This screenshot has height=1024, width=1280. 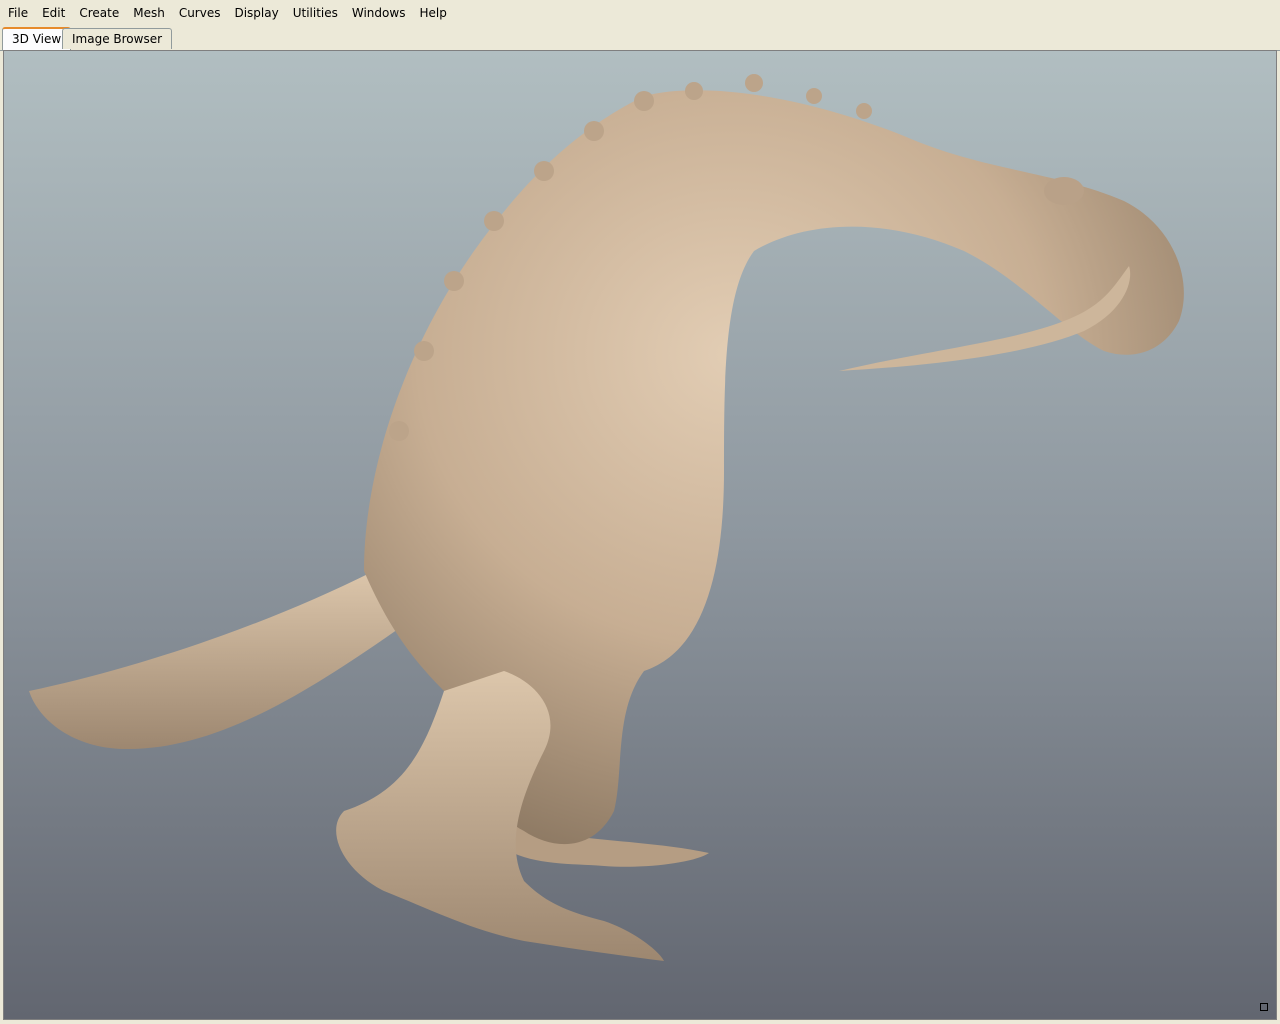 What do you see at coordinates (432, 13) in the screenshot?
I see `menu-help: Help` at bounding box center [432, 13].